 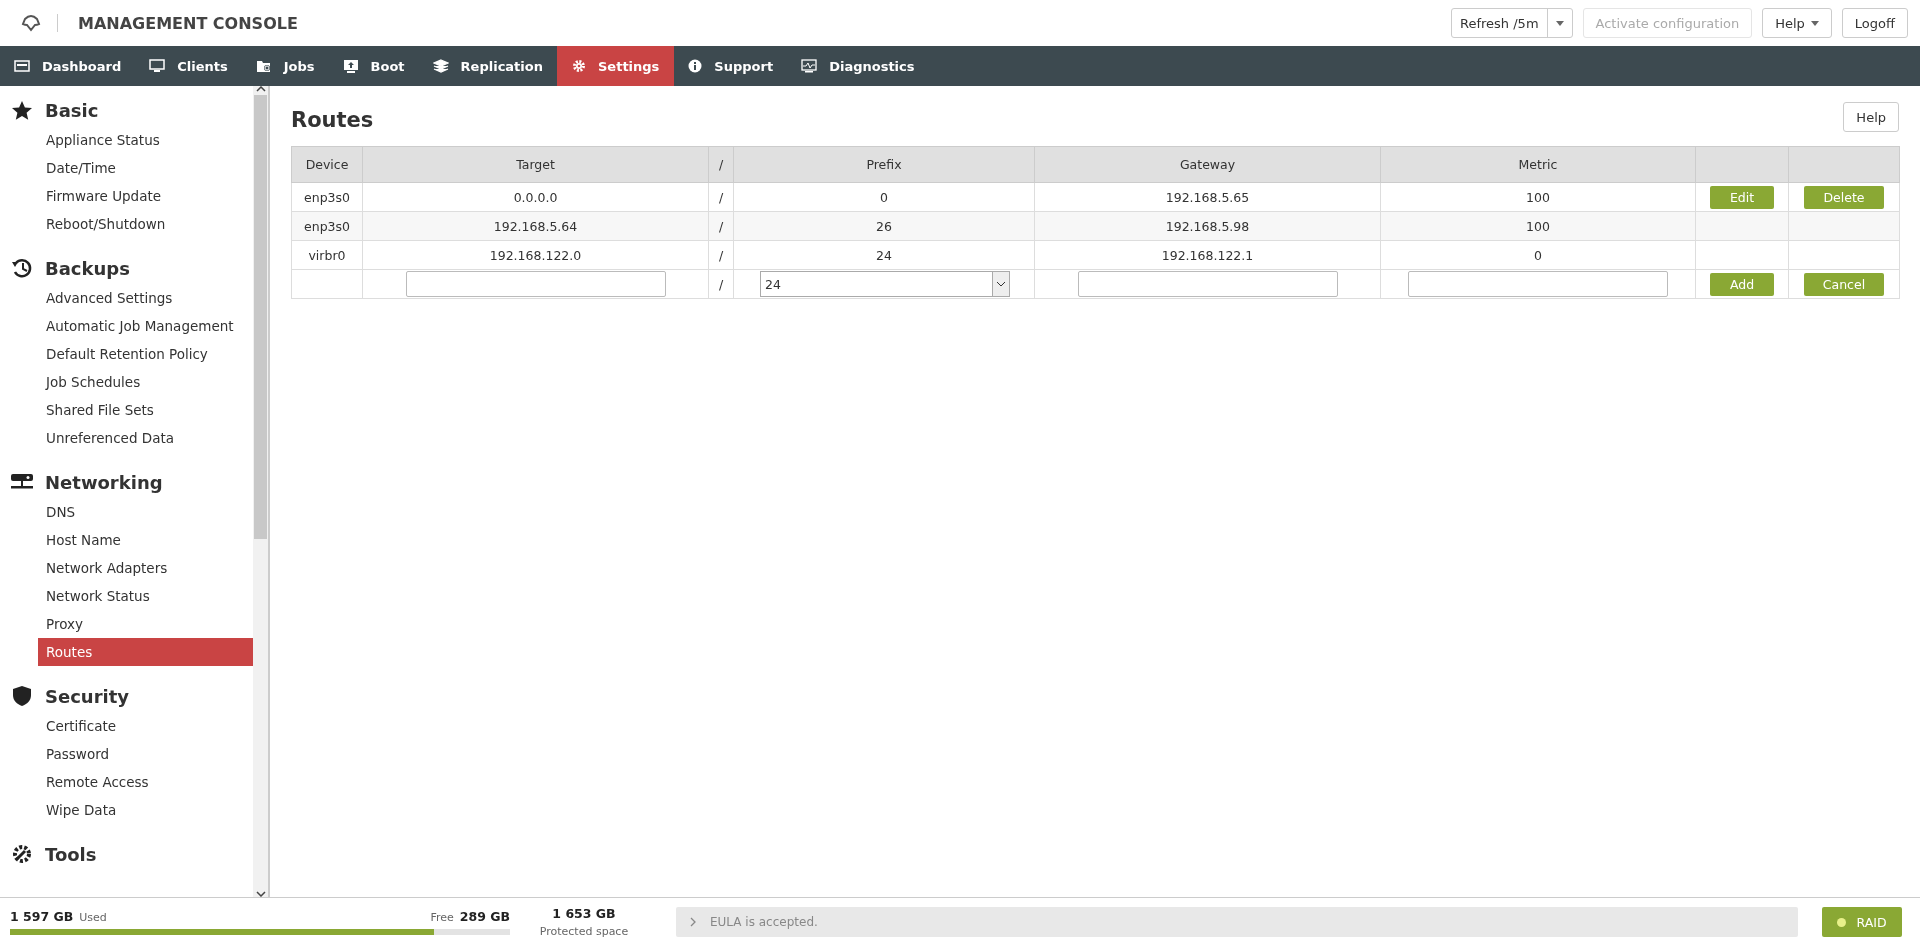 What do you see at coordinates (188, 66) in the screenshot?
I see `nav-tab: Clients` at bounding box center [188, 66].